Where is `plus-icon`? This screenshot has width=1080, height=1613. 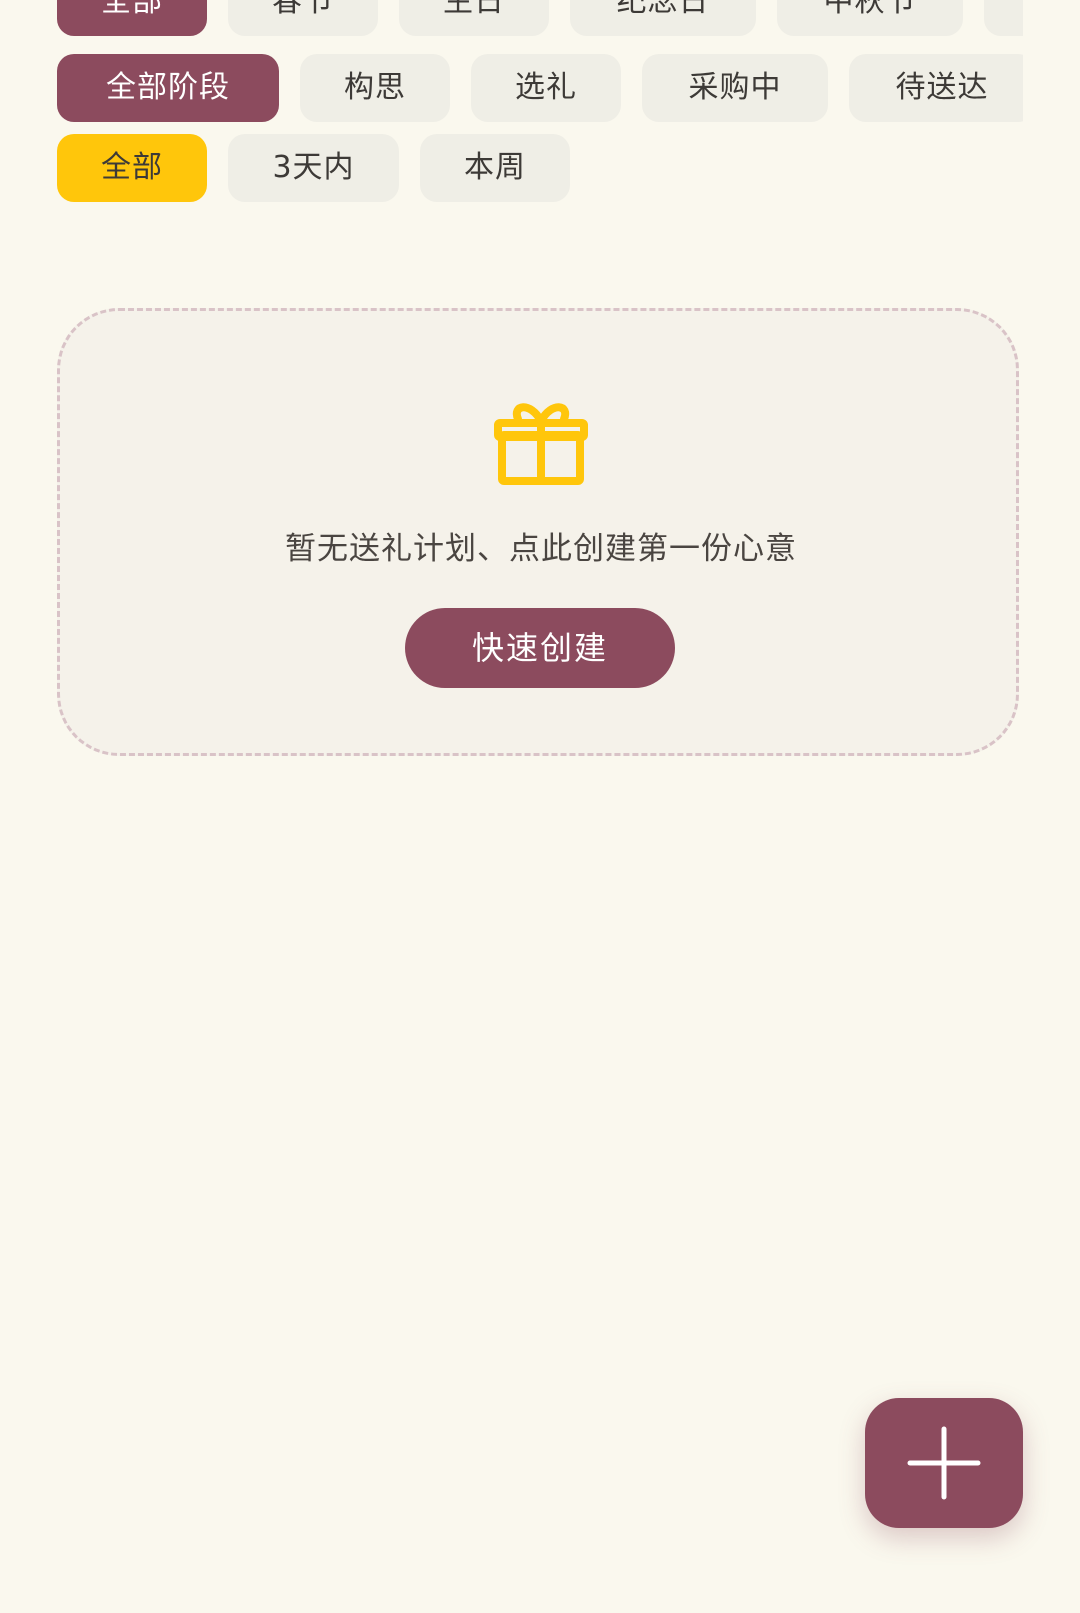
plus-icon is located at coordinates (944, 1463).